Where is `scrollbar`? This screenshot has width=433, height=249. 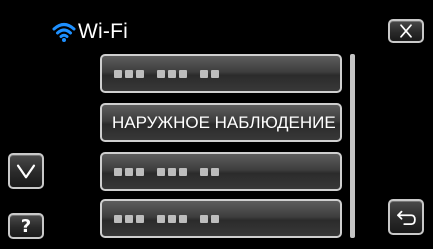 scrollbar is located at coordinates (352, 146).